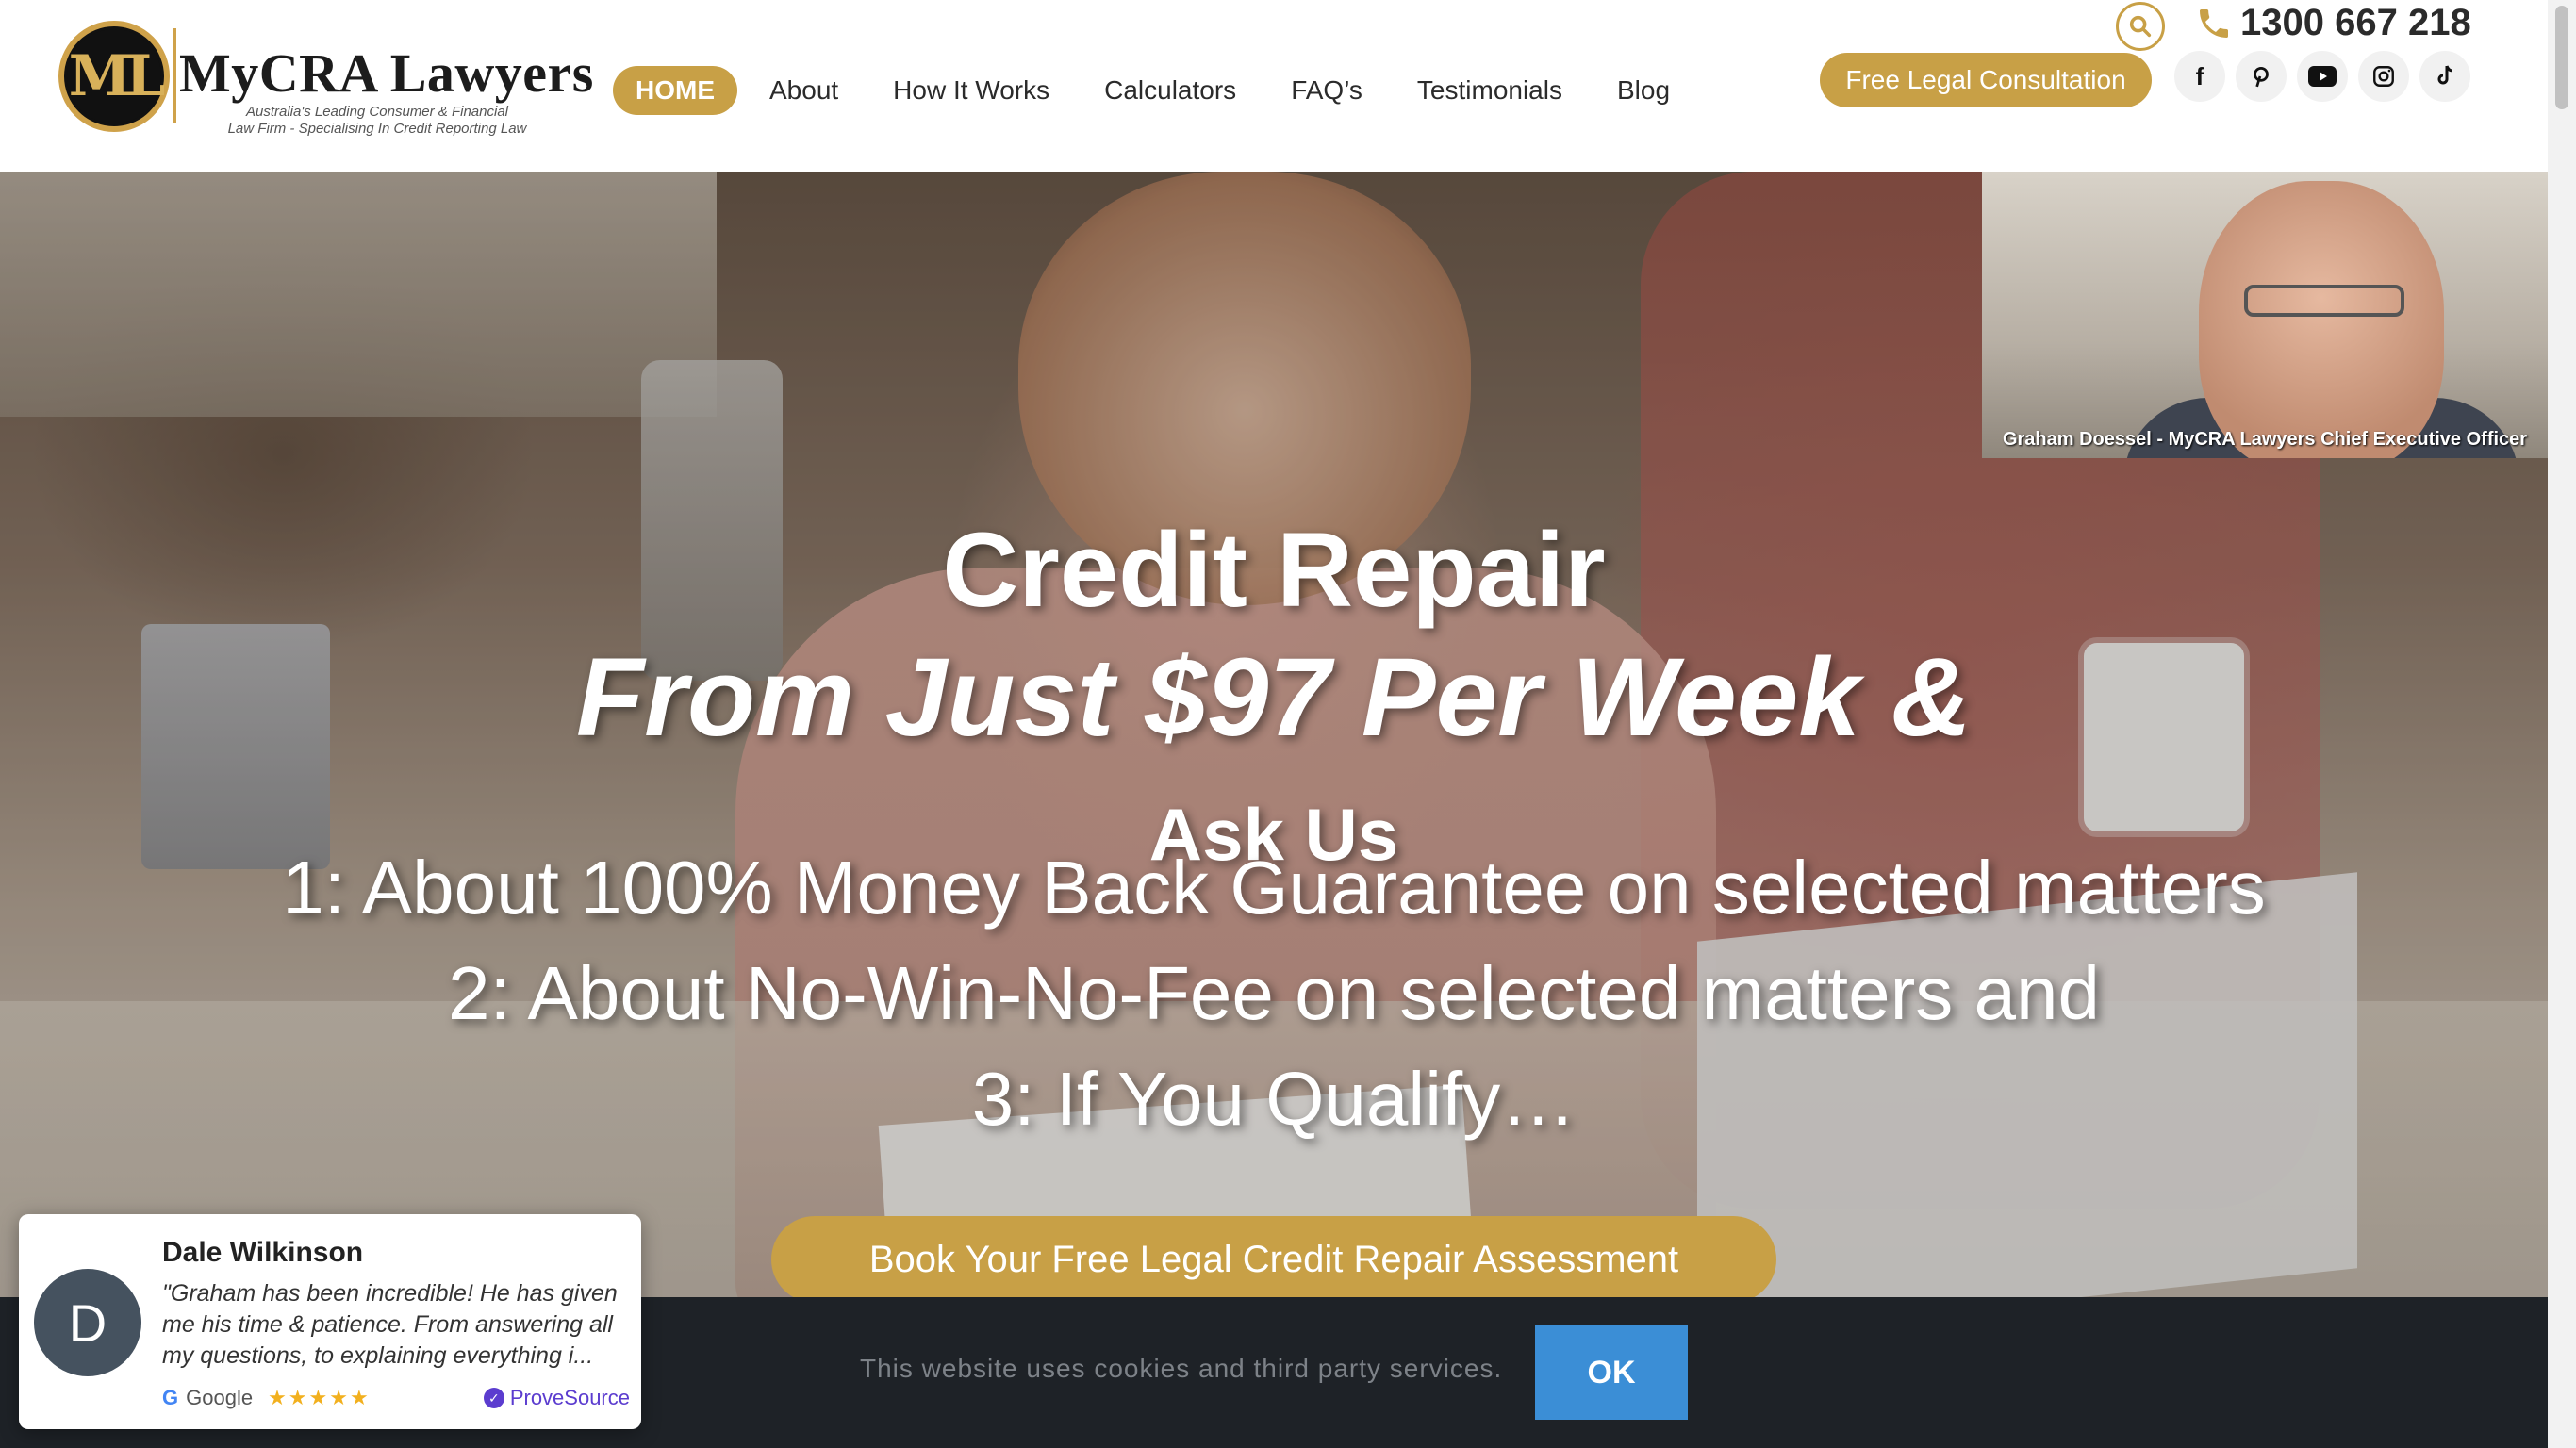 This screenshot has height=1448, width=2576. I want to click on provesource-label: ProveSource, so click(569, 1397).